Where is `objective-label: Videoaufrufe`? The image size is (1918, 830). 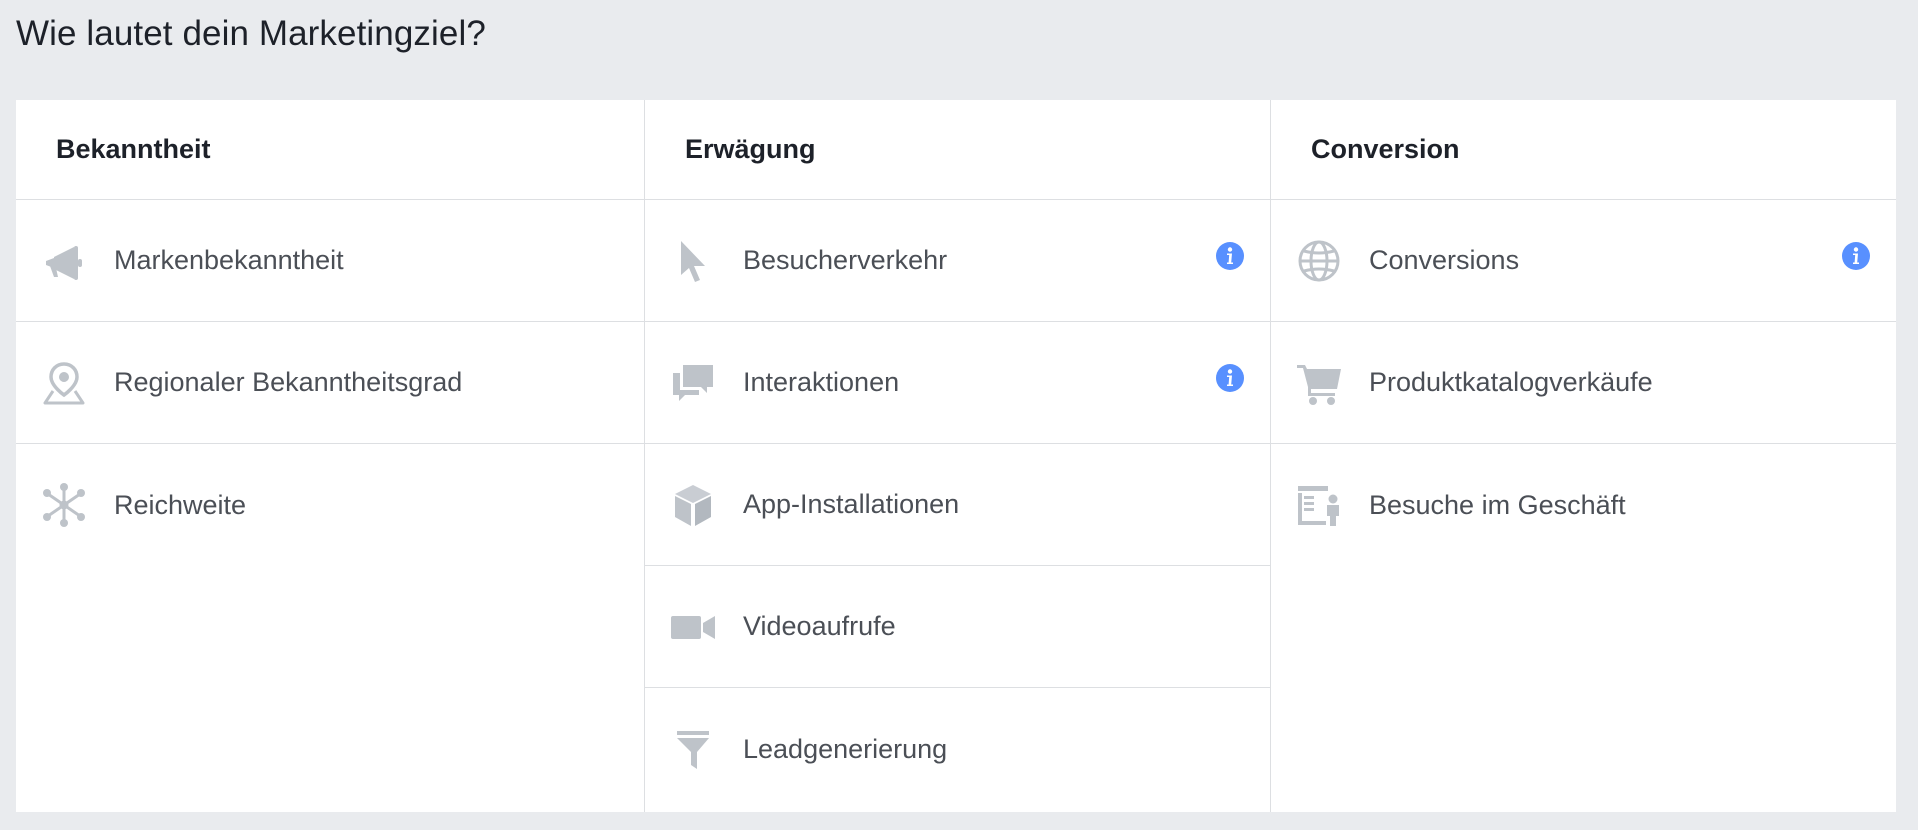
objective-label: Videoaufrufe is located at coordinates (819, 626).